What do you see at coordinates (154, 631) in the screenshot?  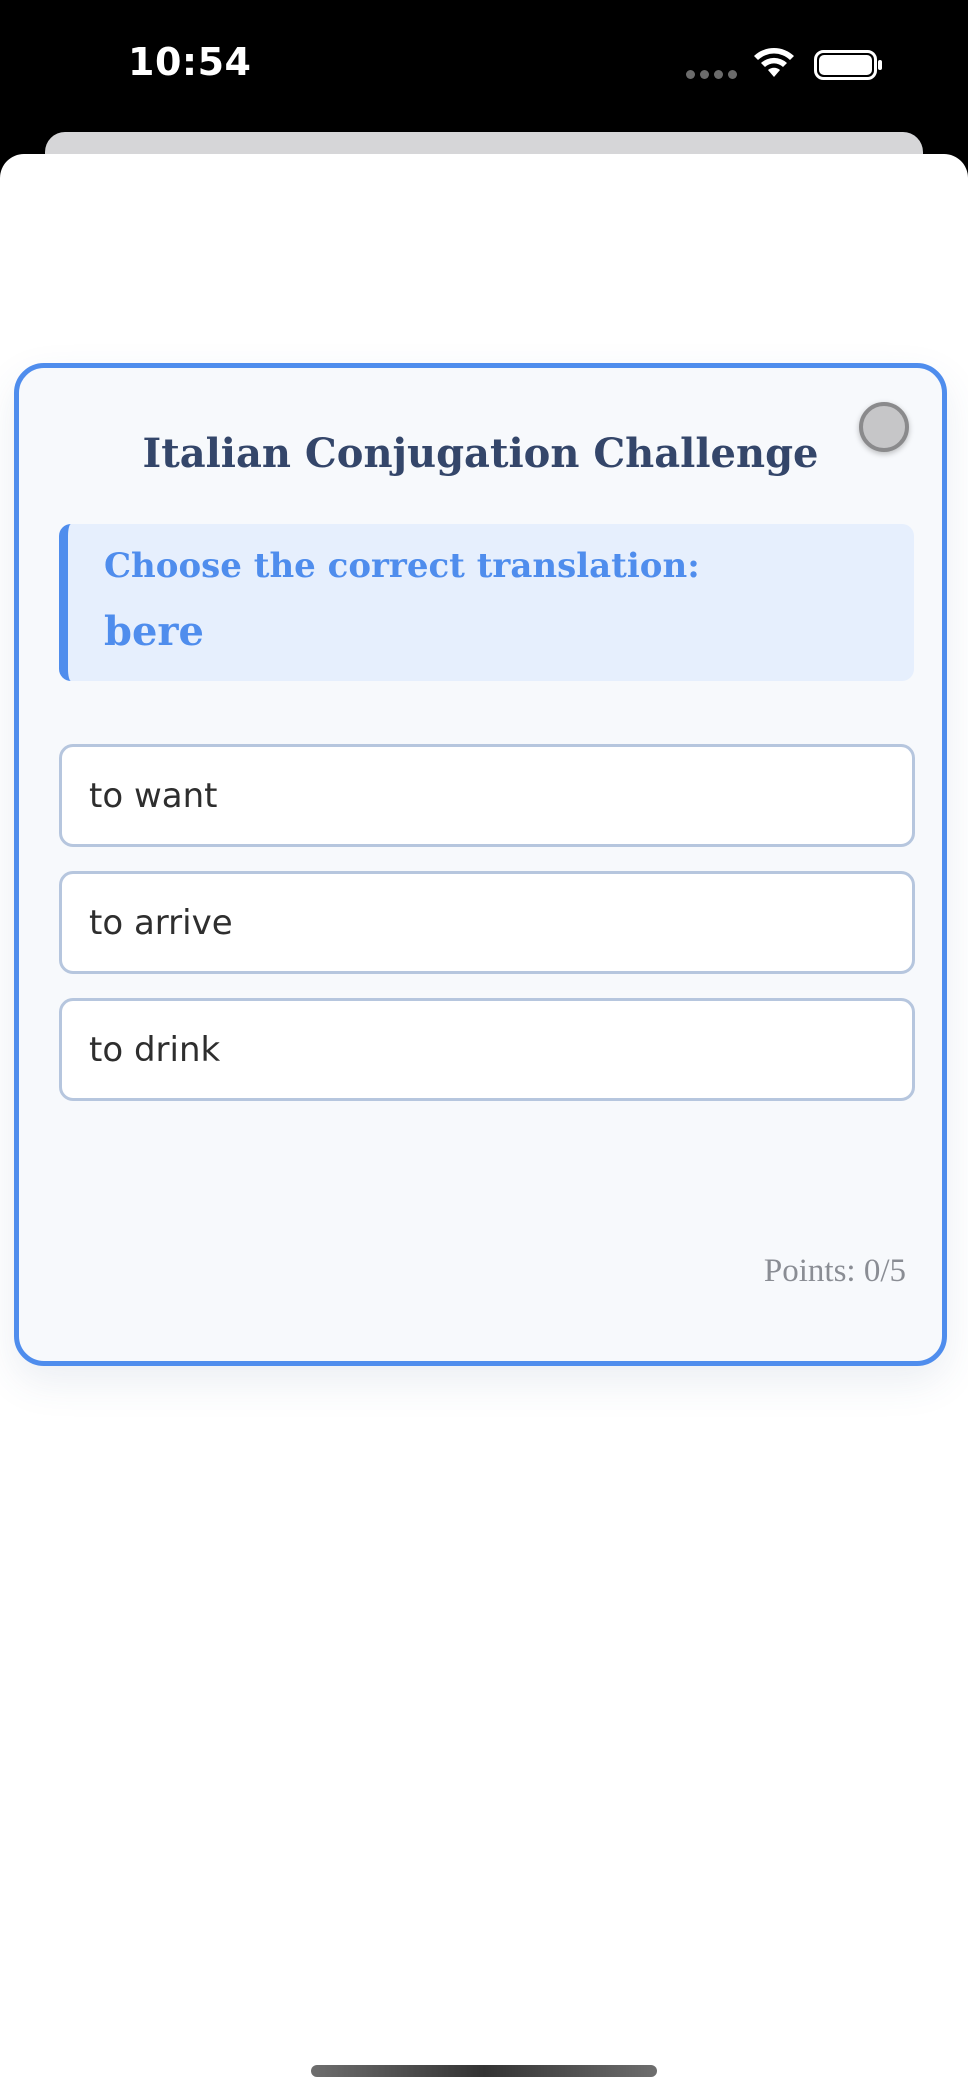 I see `prompt-word: bere` at bounding box center [154, 631].